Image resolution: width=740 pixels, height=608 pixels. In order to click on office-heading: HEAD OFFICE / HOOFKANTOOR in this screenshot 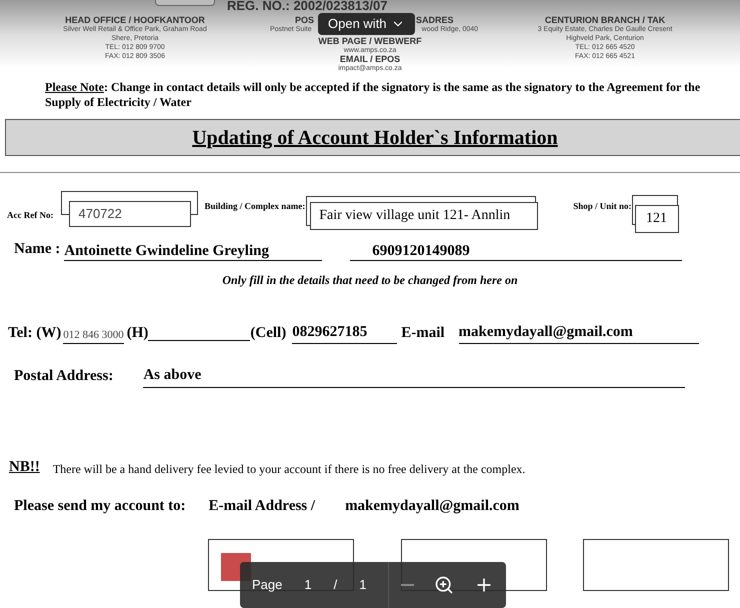, I will do `click(135, 20)`.